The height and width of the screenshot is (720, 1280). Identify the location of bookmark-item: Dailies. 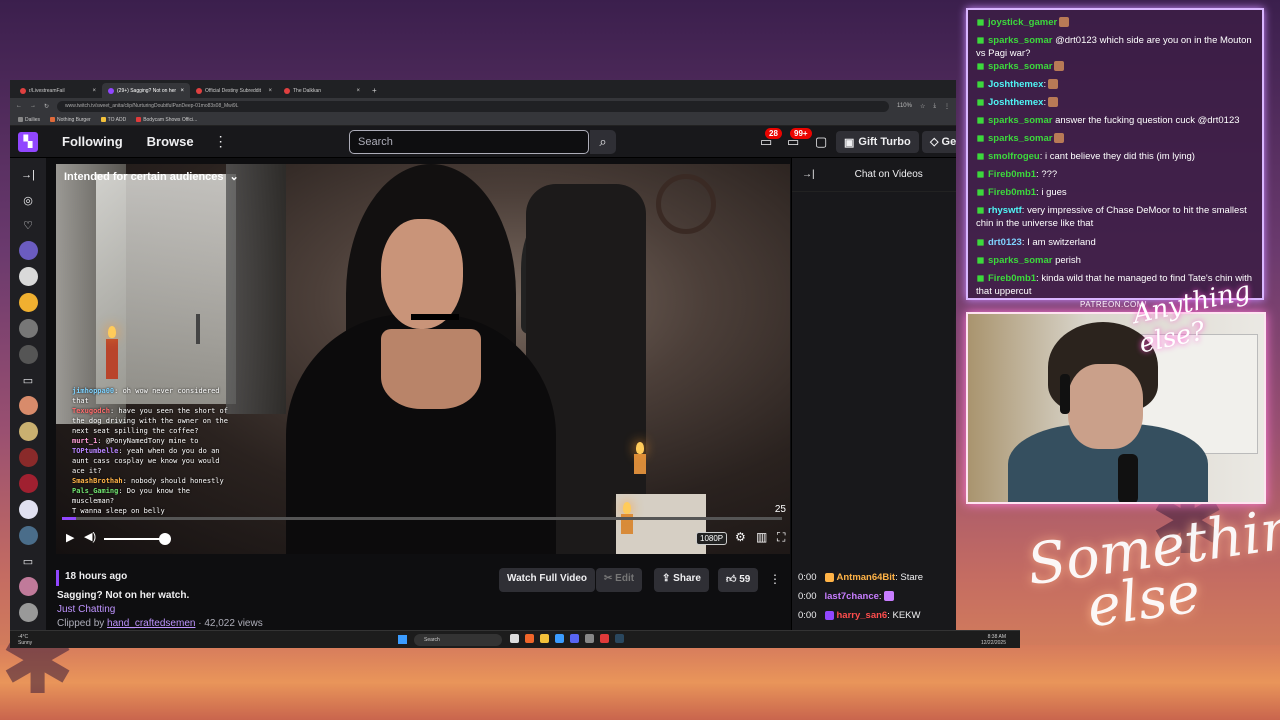
(29, 120).